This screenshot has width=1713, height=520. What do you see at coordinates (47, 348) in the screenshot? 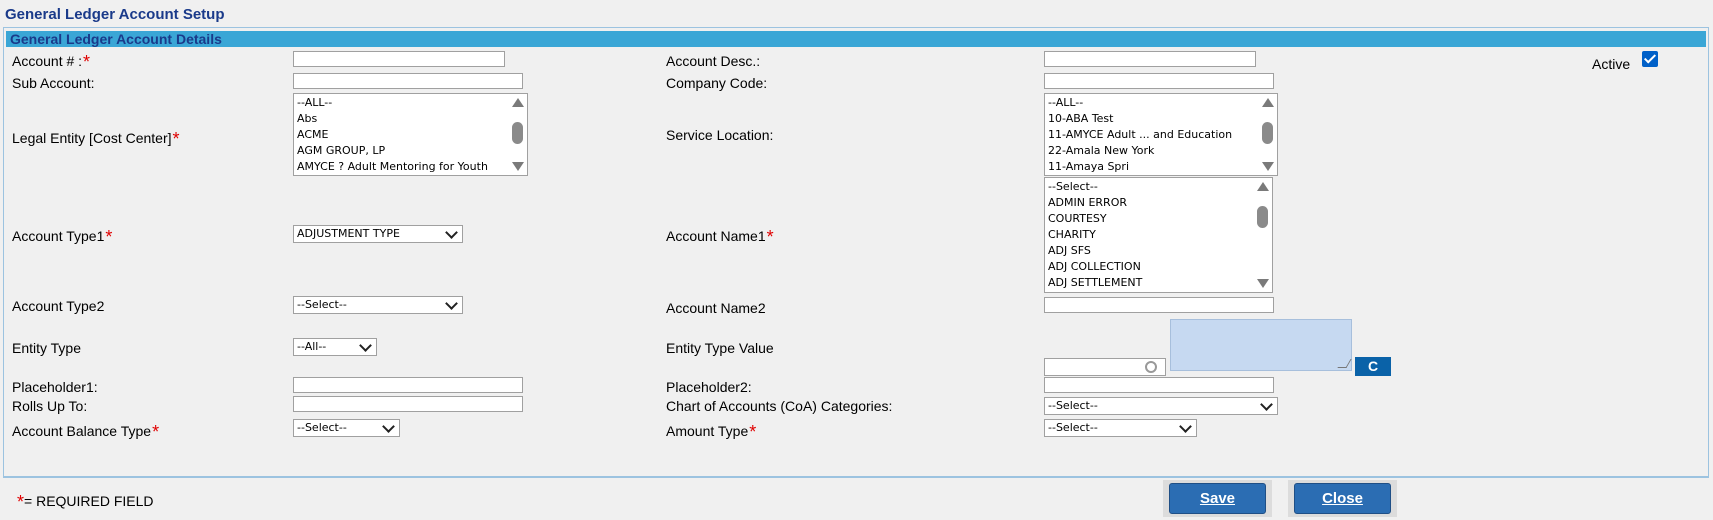
I see `entity-type-label: Entity Type` at bounding box center [47, 348].